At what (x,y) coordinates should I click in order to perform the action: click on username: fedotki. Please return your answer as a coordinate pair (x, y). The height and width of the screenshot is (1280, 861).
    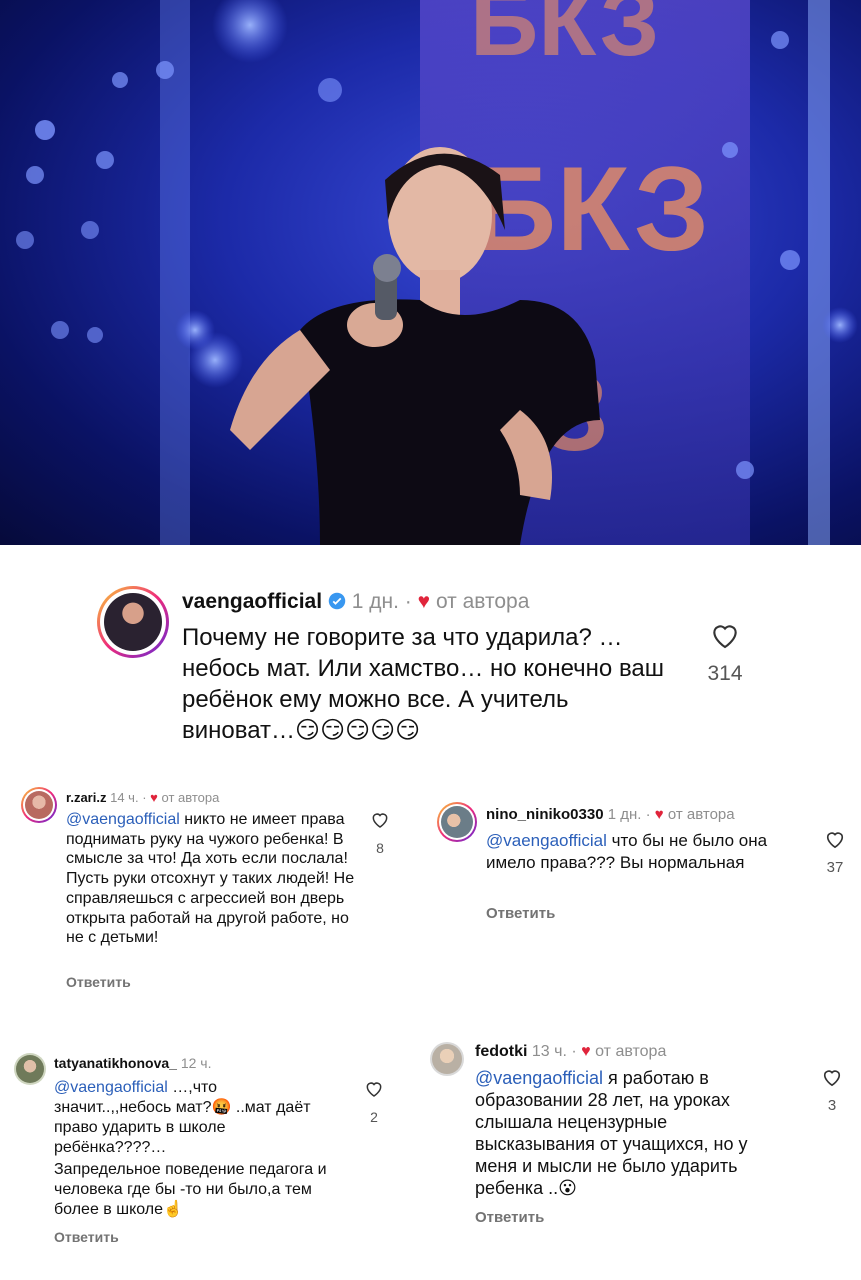
    Looking at the image, I should click on (501, 1051).